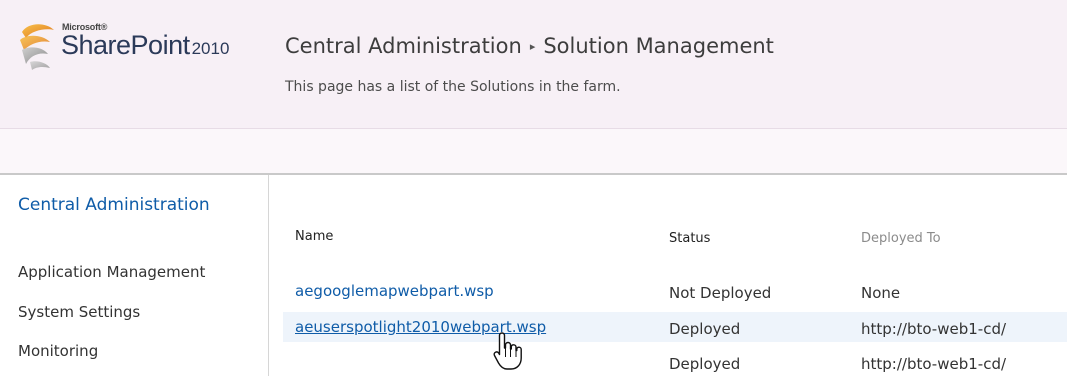 The height and width of the screenshot is (376, 1067). I want to click on solution-name-link: aegooglemapwebpart.wsp, so click(394, 291).